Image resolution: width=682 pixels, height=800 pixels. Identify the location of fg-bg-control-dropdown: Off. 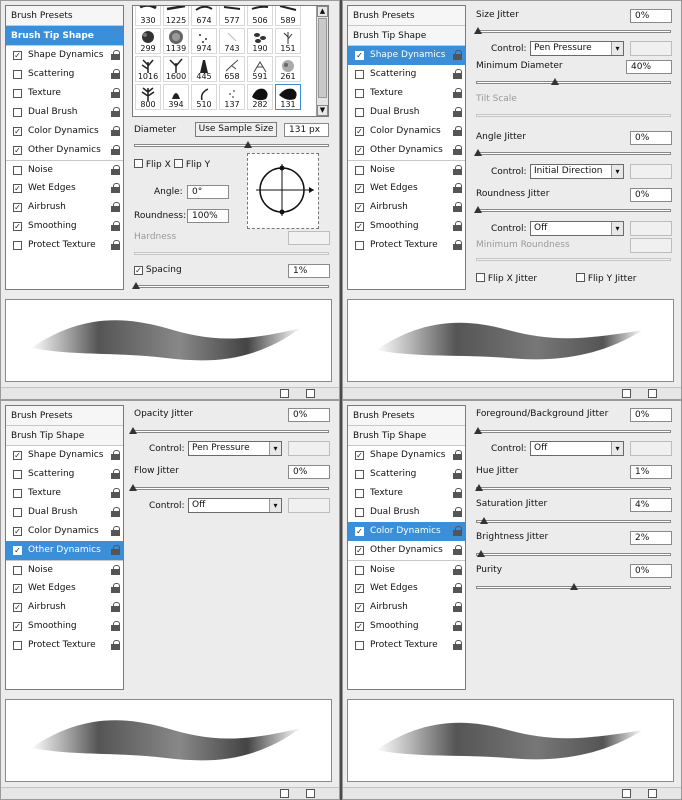
(577, 448).